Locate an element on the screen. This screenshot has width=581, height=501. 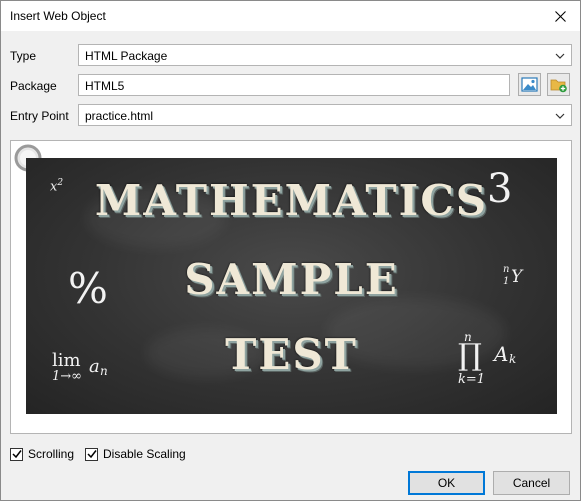
scrolling-check-box is located at coordinates (16, 454).